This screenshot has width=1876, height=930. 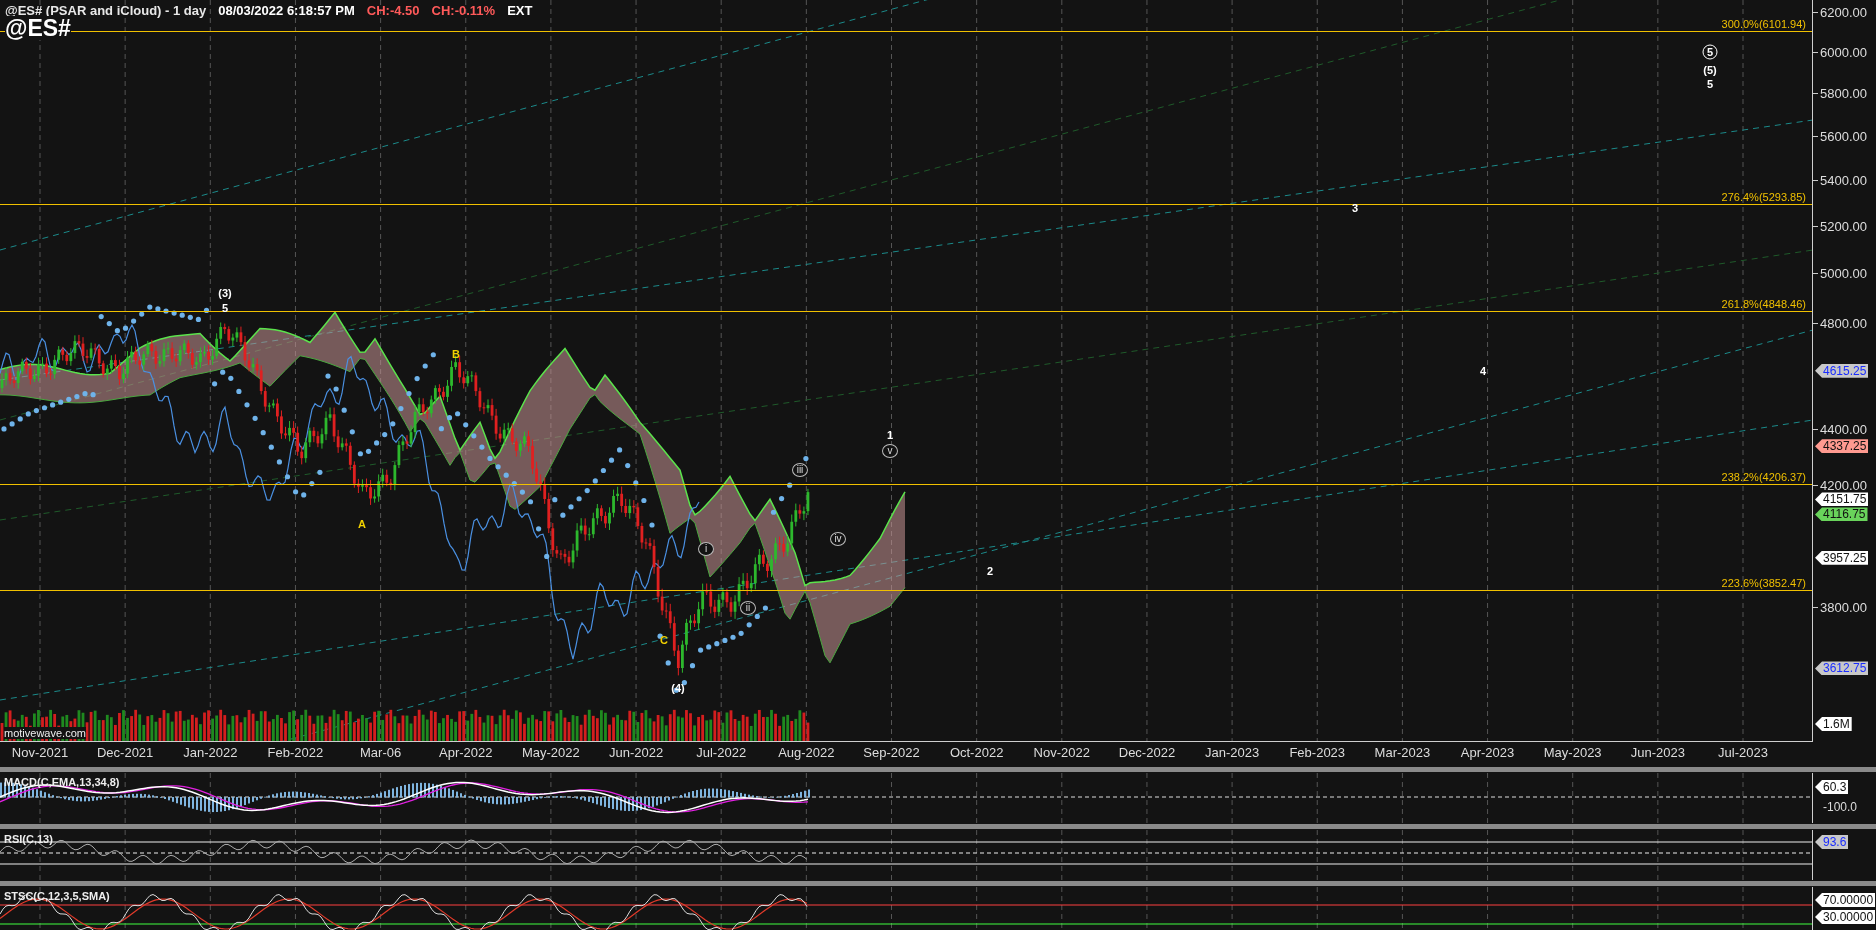 I want to click on indicator-value-tag: 60.3, so click(x=1832, y=787).